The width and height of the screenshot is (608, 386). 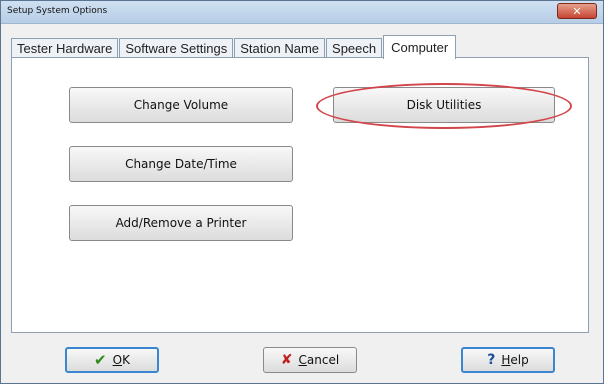 I want to click on cancel-mnemonic: C, so click(x=302, y=360).